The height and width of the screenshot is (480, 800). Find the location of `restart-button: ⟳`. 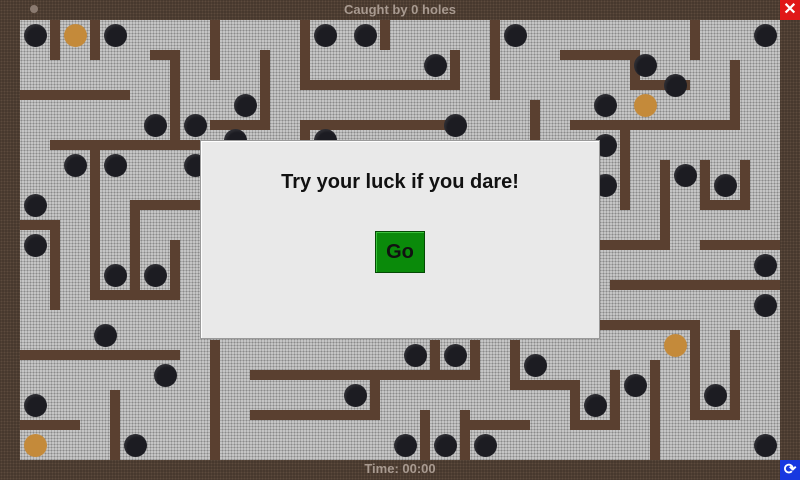

restart-button: ⟳ is located at coordinates (790, 470).